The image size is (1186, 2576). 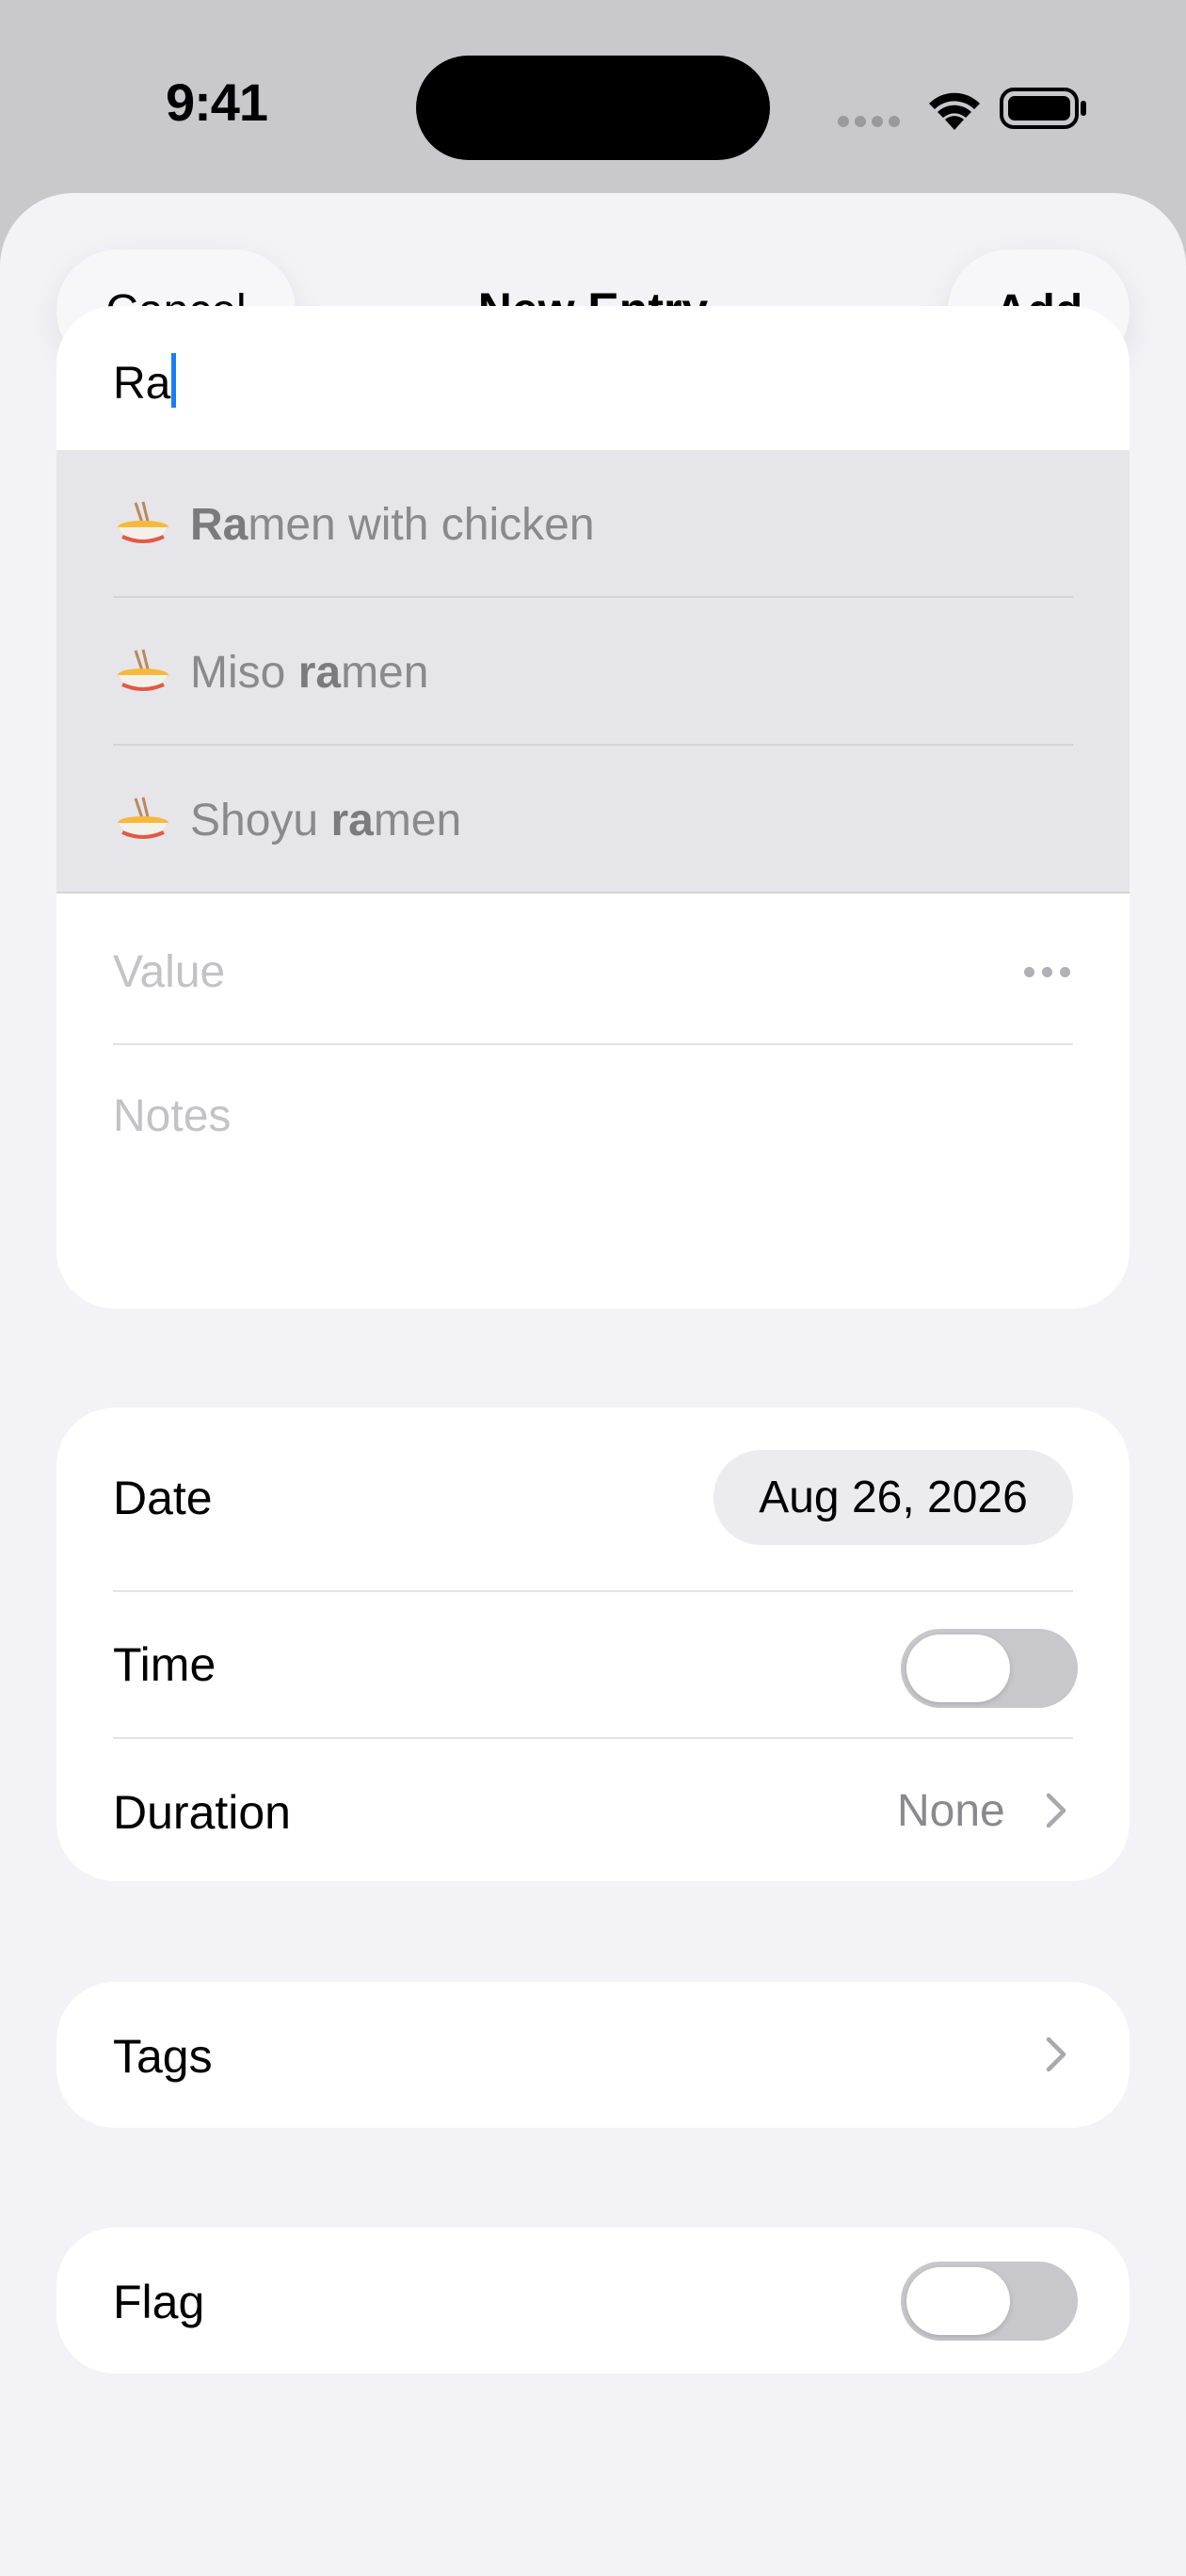 I want to click on status-icons, so click(x=965, y=108).